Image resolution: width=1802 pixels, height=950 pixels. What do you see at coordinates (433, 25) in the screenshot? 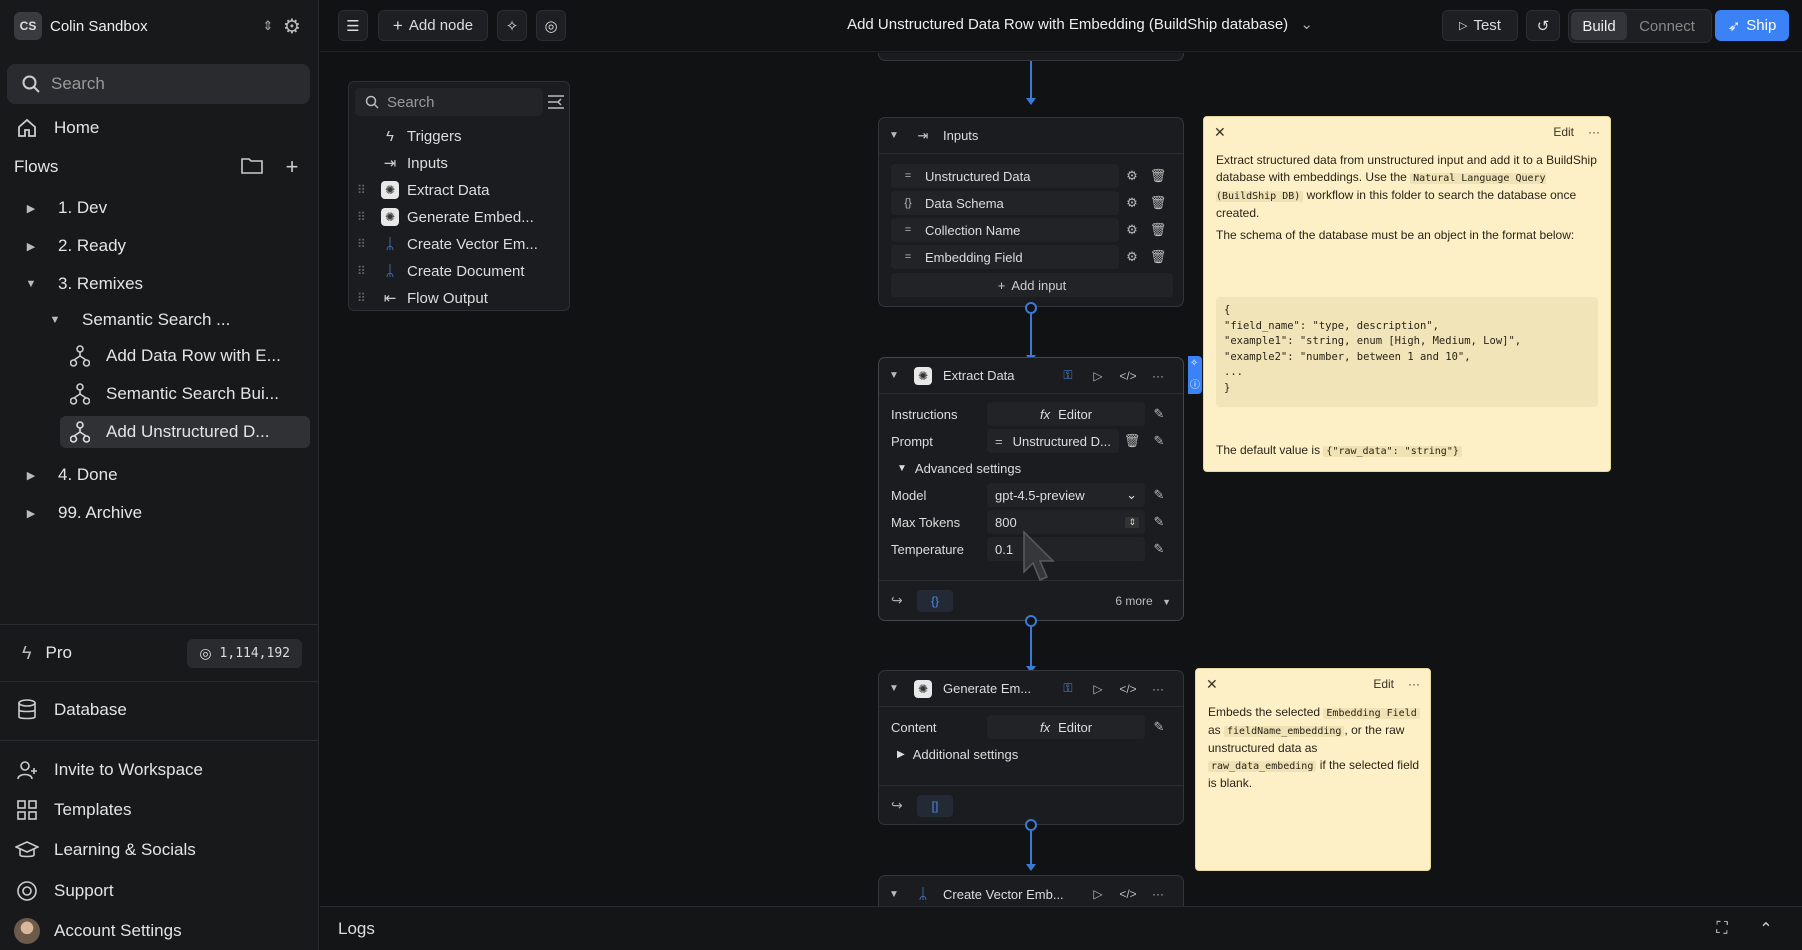
I see `add-node-button: + Add node` at bounding box center [433, 25].